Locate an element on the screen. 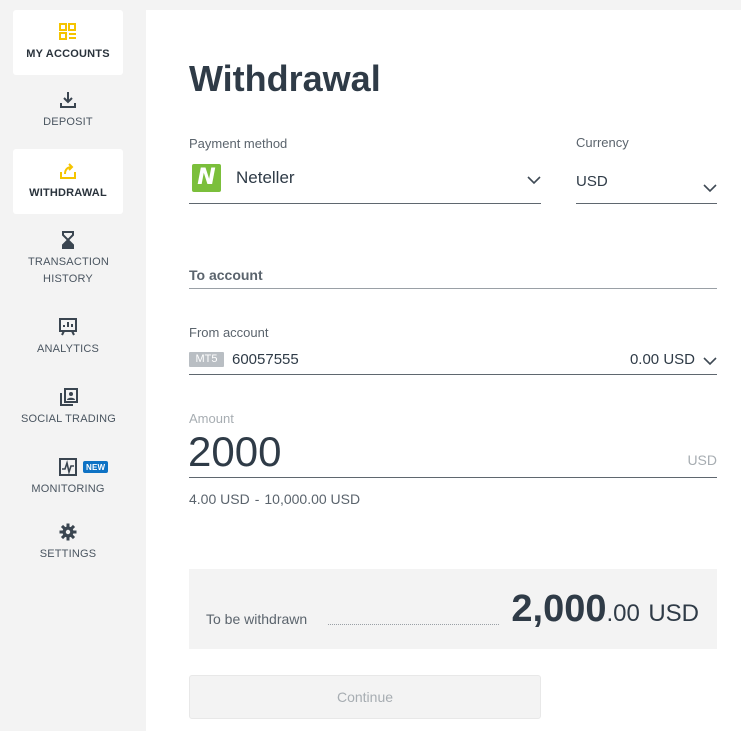 The height and width of the screenshot is (731, 741). sidebar-item-transaction-history: TRANSACTION HISTORY is located at coordinates (68, 261).